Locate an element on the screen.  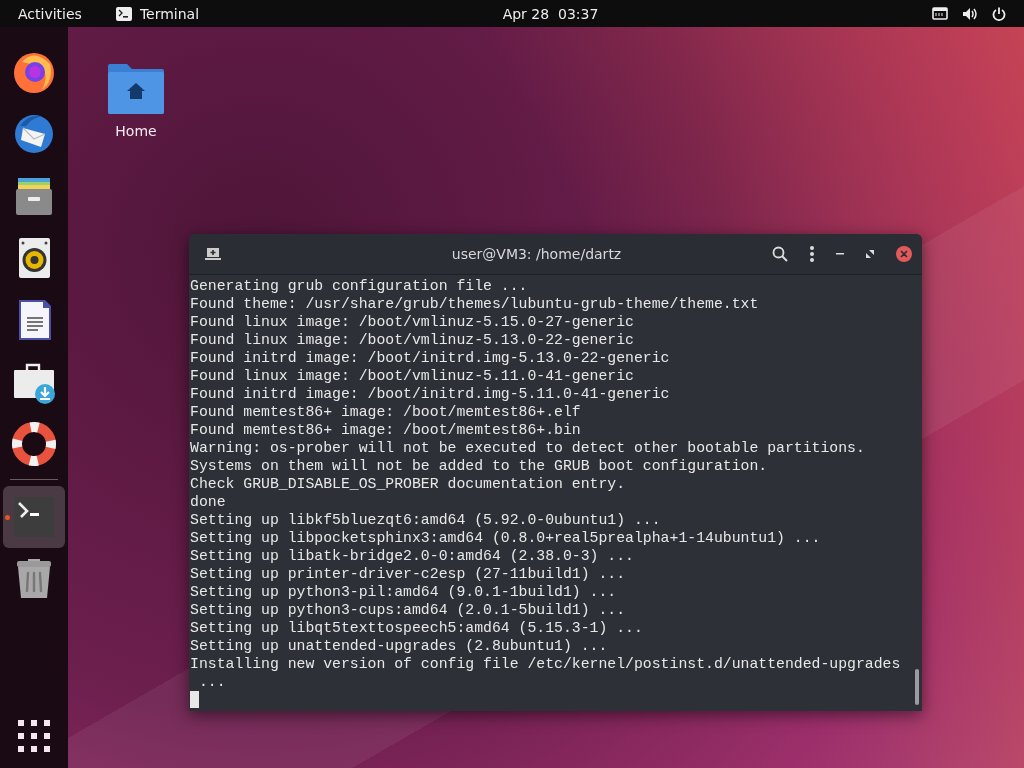
terminal-line: Found memtest86+ image: /boot/memtest86+.bin is located at coordinates (386, 430).